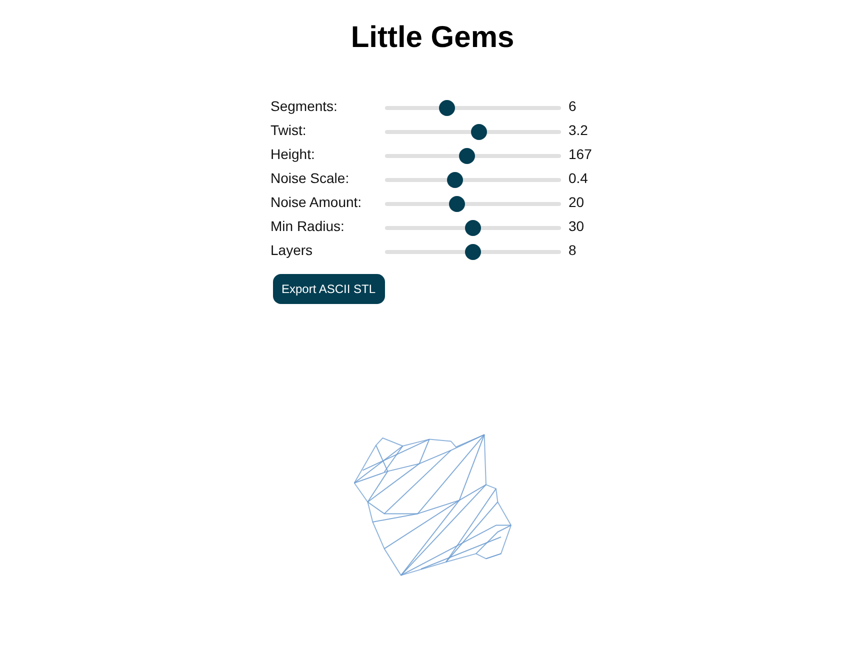 The width and height of the screenshot is (865, 655). Describe the element at coordinates (572, 250) in the screenshot. I see `slider-value: 8` at that location.